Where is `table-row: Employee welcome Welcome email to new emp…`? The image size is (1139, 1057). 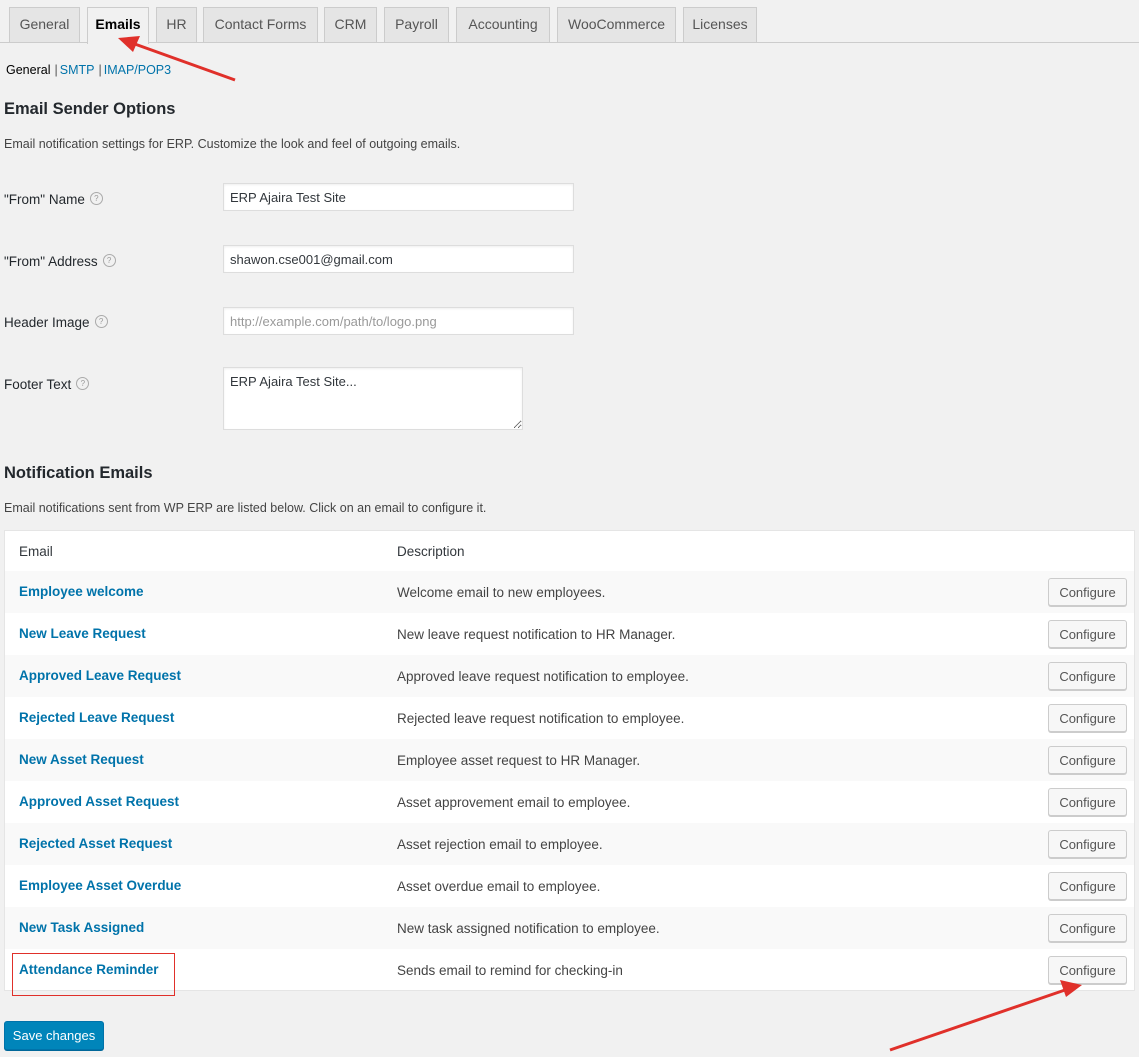
table-row: Employee welcome Welcome email to new emp… is located at coordinates (569, 592).